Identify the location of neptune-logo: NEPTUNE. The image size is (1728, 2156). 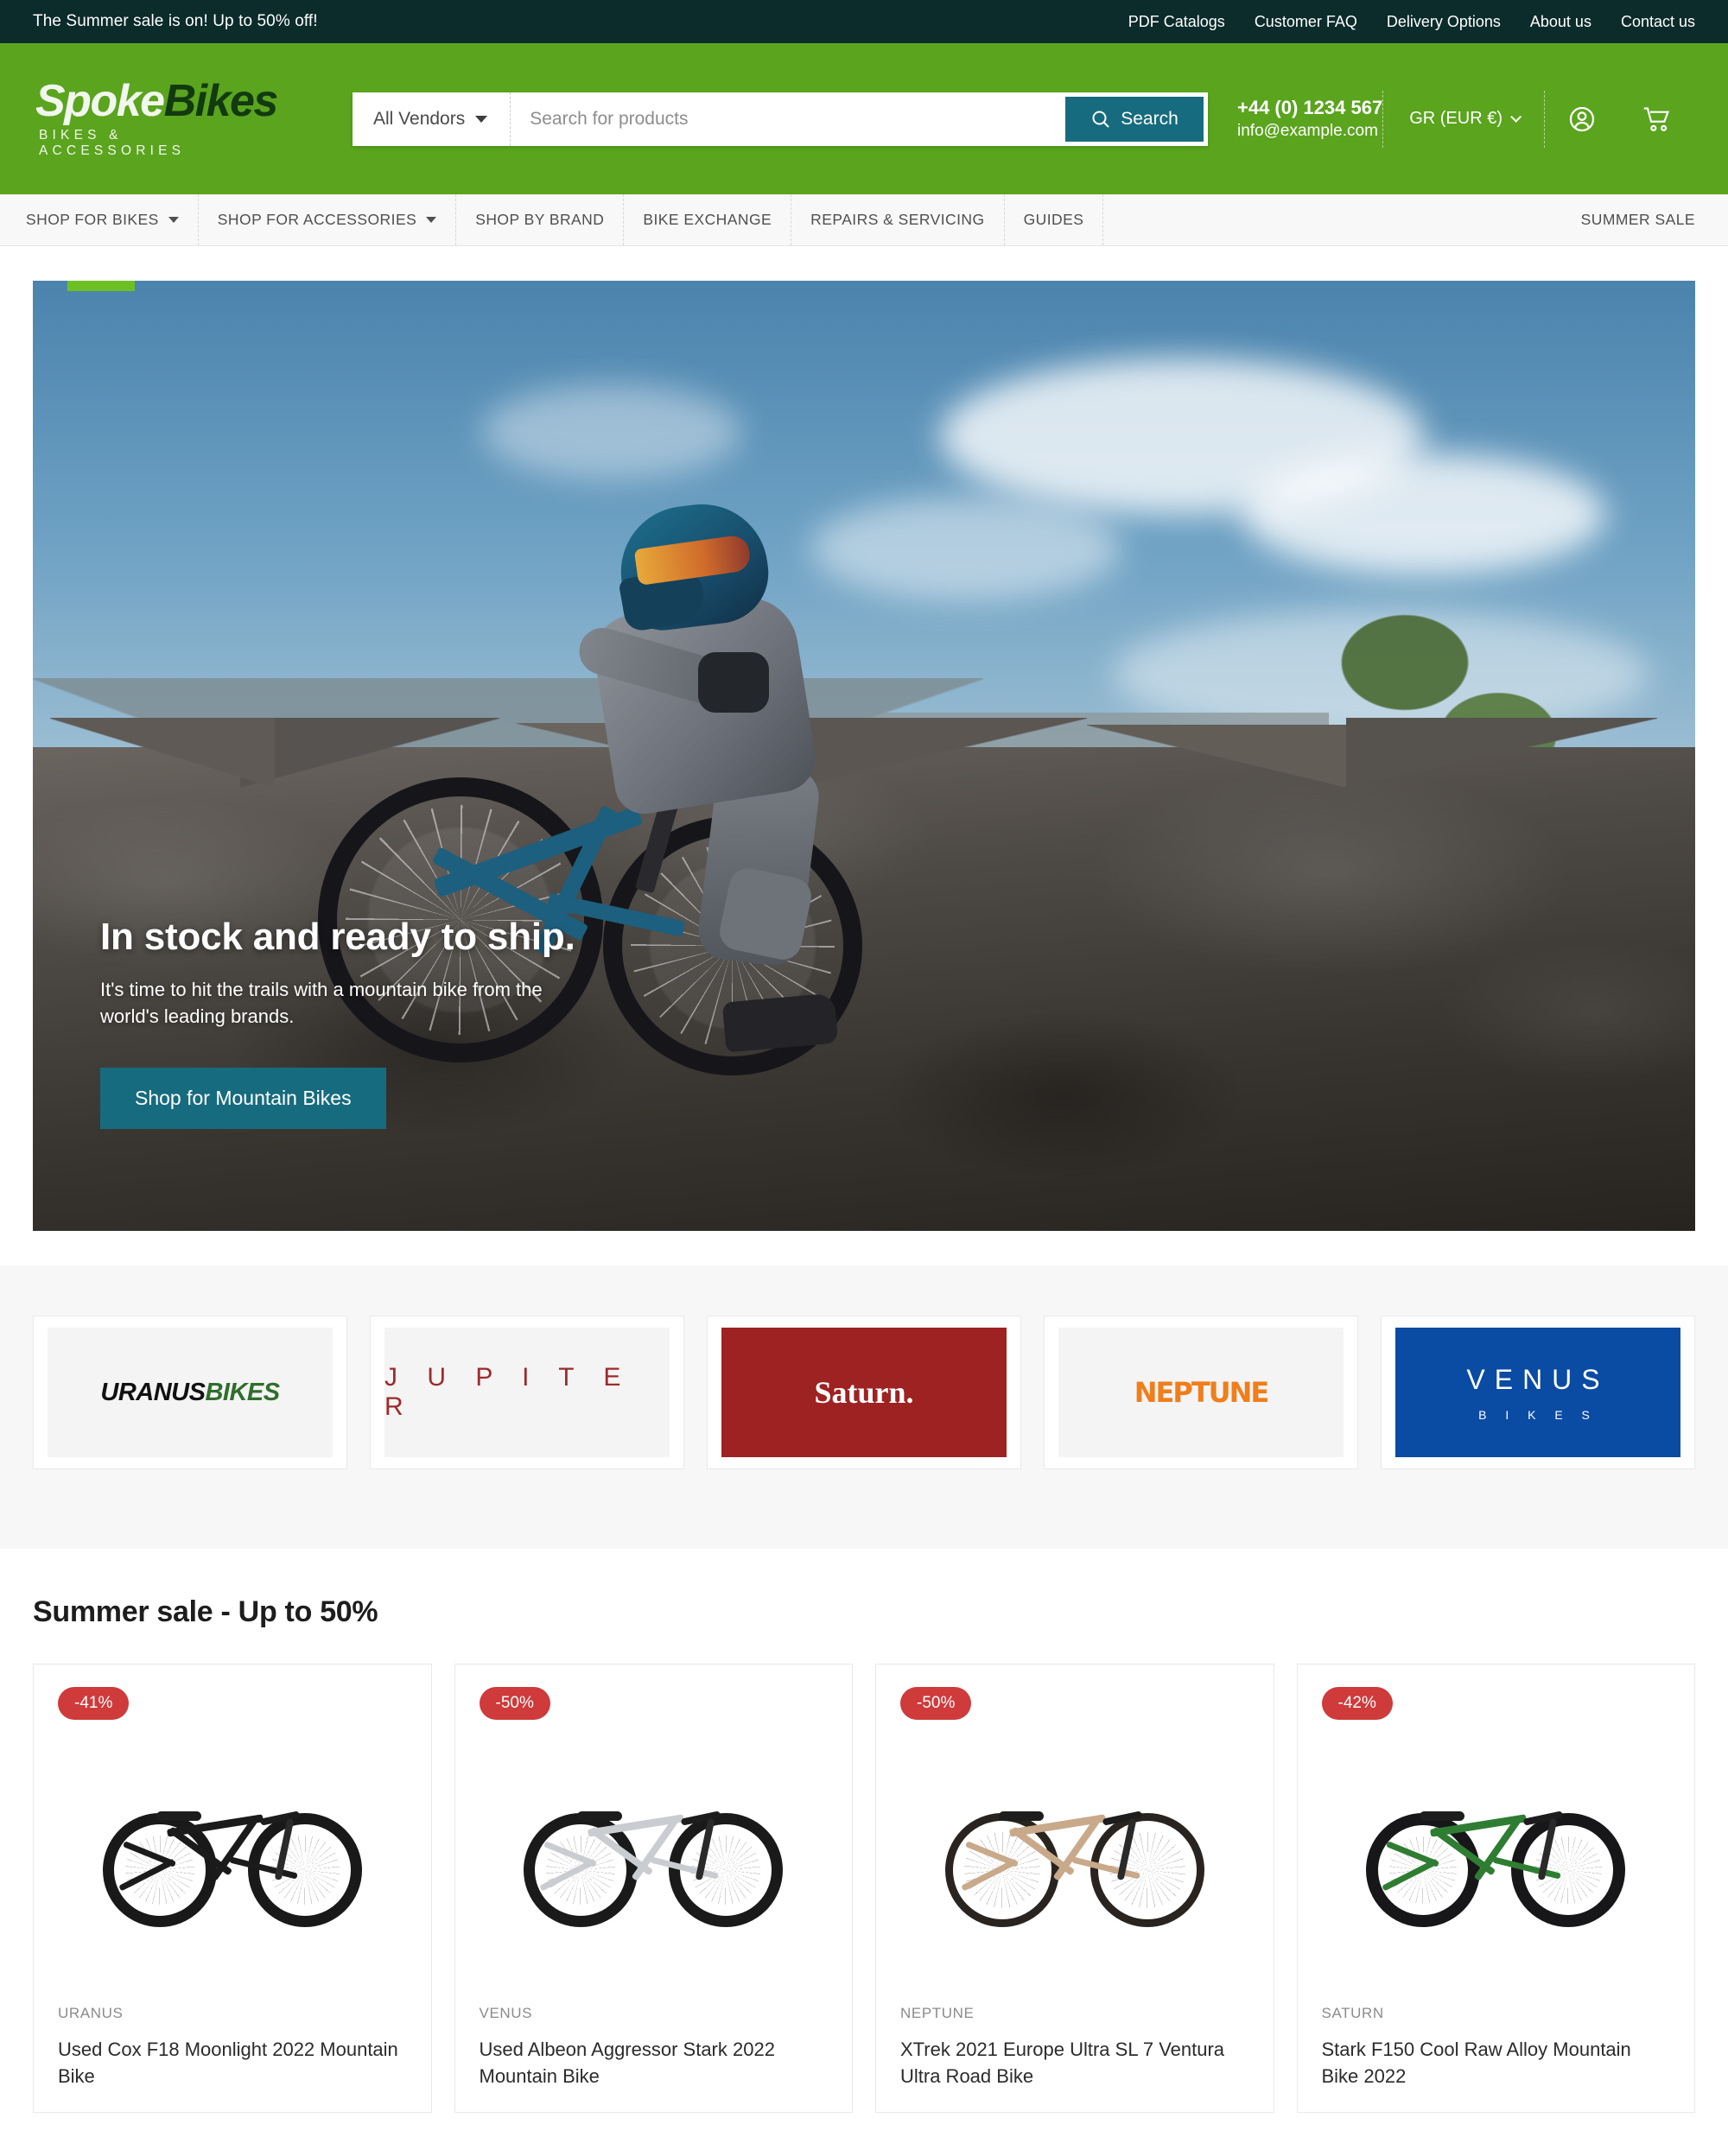
(1202, 1393).